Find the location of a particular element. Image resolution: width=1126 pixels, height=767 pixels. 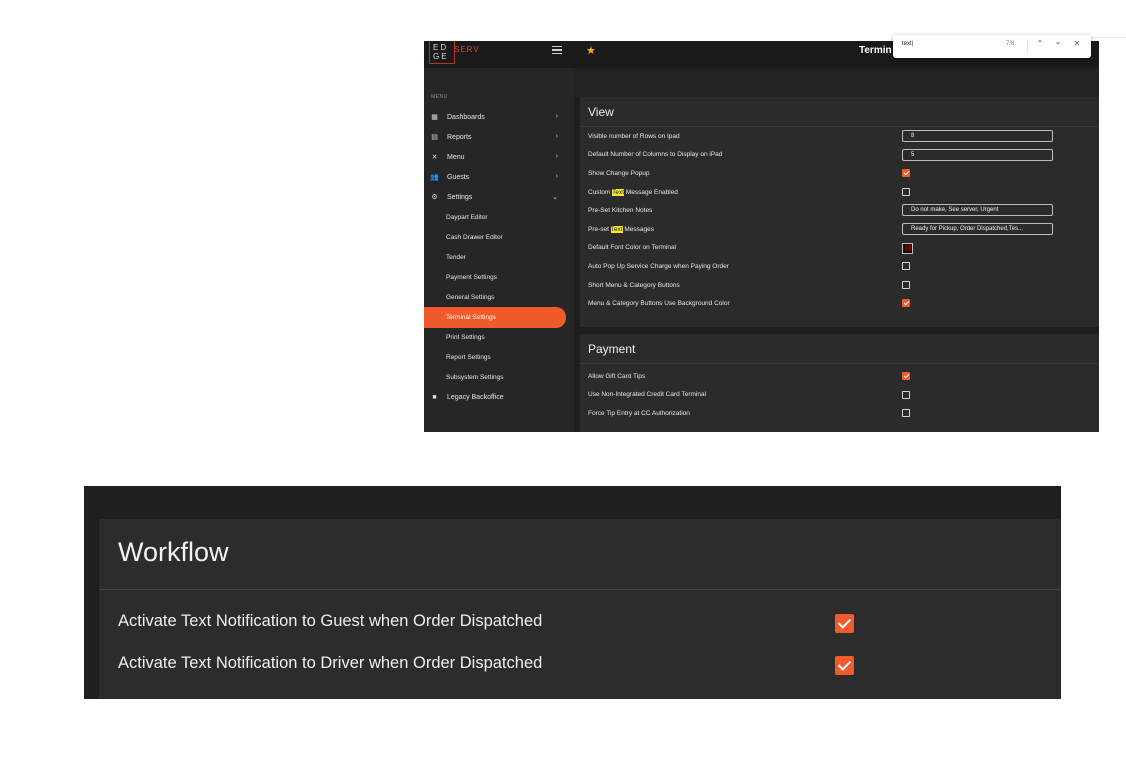

find-bar: text| 7/8 ⌃ ⌄ ✕ is located at coordinates (992, 46).